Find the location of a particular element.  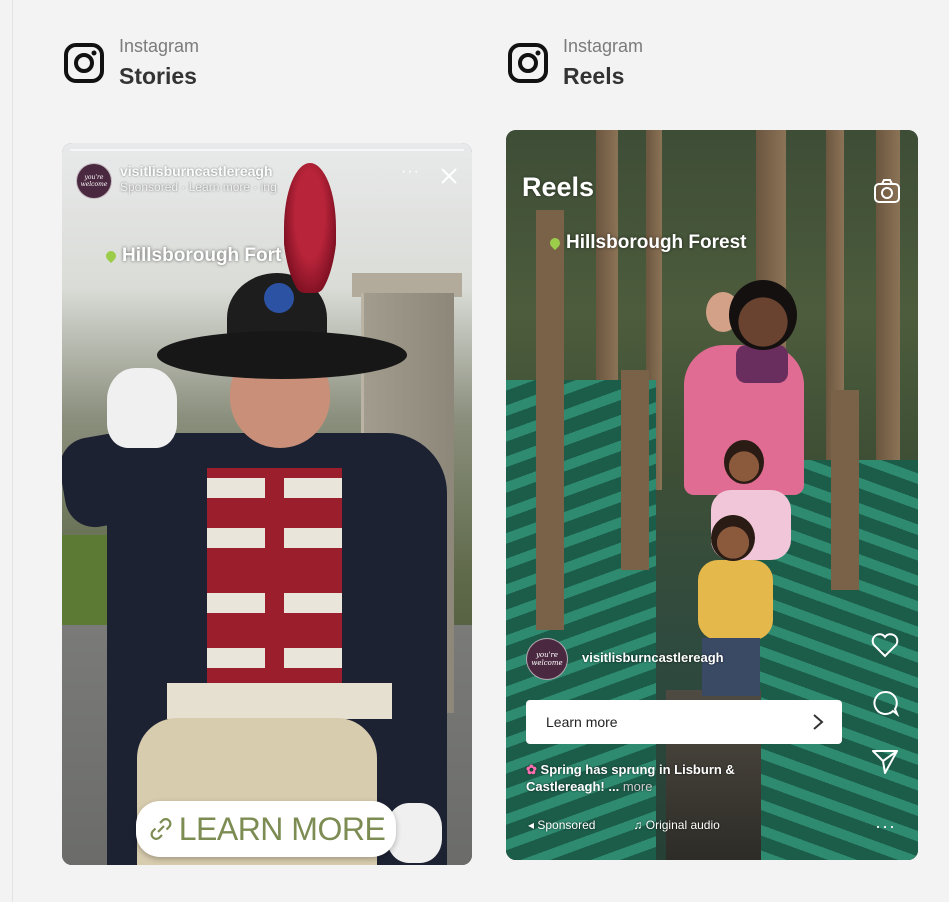

megaphone-icon: ◂ is located at coordinates (531, 825).